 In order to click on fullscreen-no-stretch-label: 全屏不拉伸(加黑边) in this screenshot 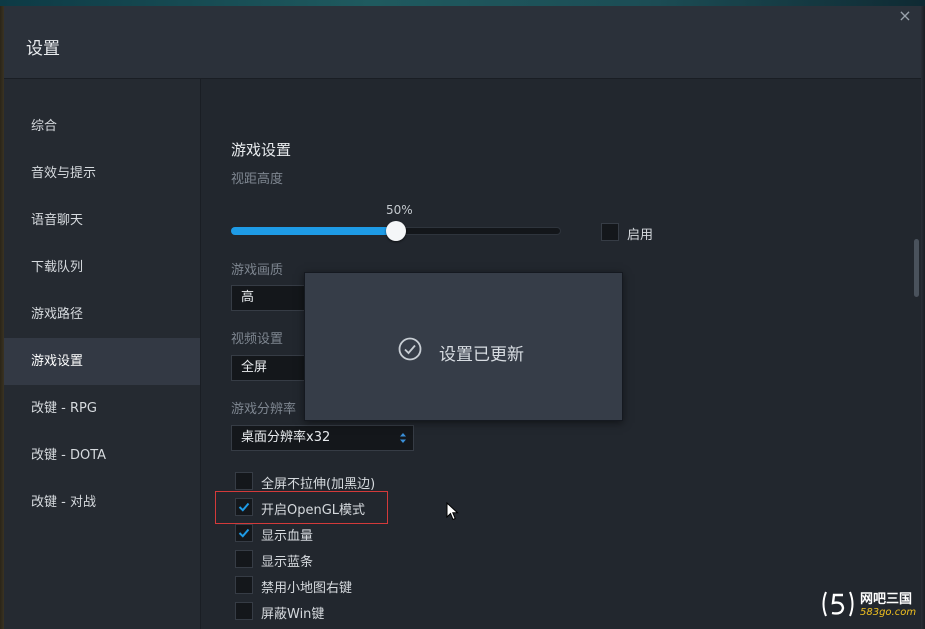, I will do `click(318, 484)`.